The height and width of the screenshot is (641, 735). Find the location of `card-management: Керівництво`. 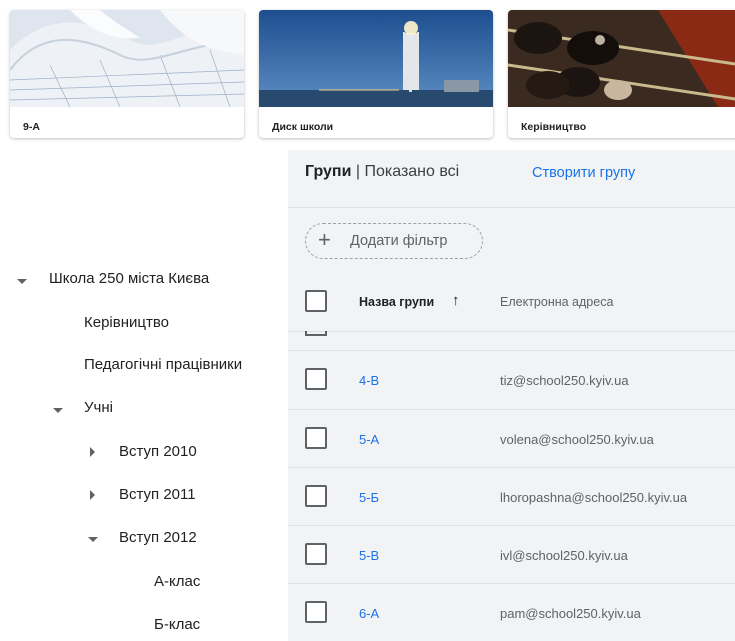

card-management: Керівництво is located at coordinates (621, 74).